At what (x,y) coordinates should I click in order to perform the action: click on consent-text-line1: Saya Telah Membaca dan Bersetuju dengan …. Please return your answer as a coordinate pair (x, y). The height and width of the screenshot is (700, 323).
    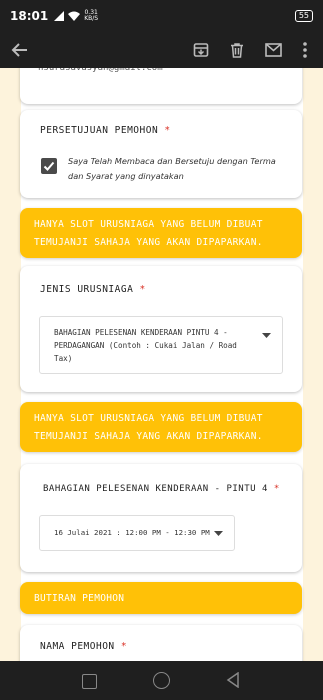
    Looking at the image, I should click on (172, 161).